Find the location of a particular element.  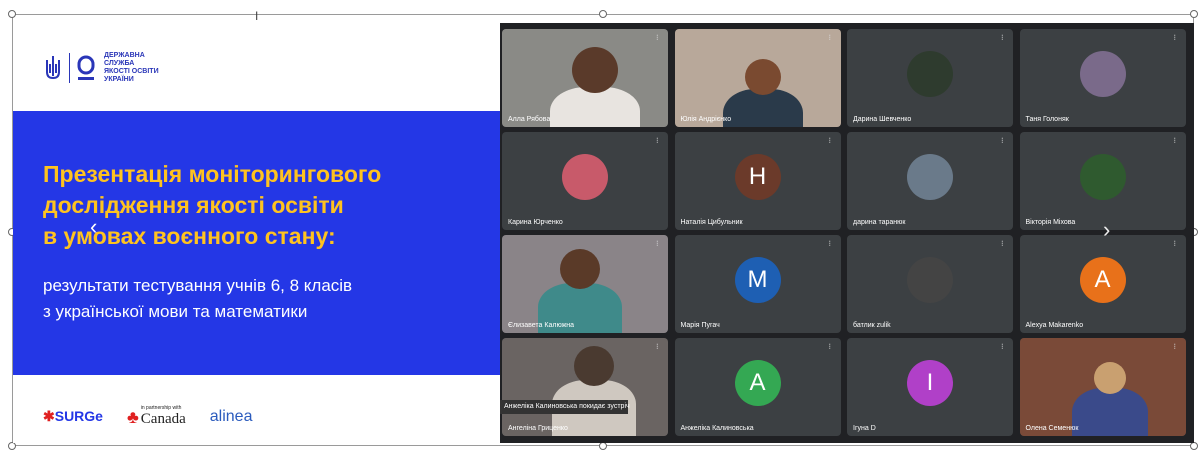

initial-avatar: Н is located at coordinates (757, 177).